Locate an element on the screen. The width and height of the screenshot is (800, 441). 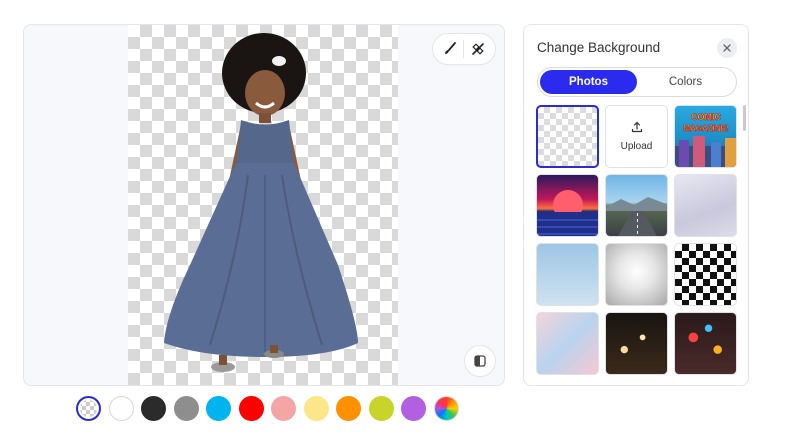
tool-divider is located at coordinates (464, 49).